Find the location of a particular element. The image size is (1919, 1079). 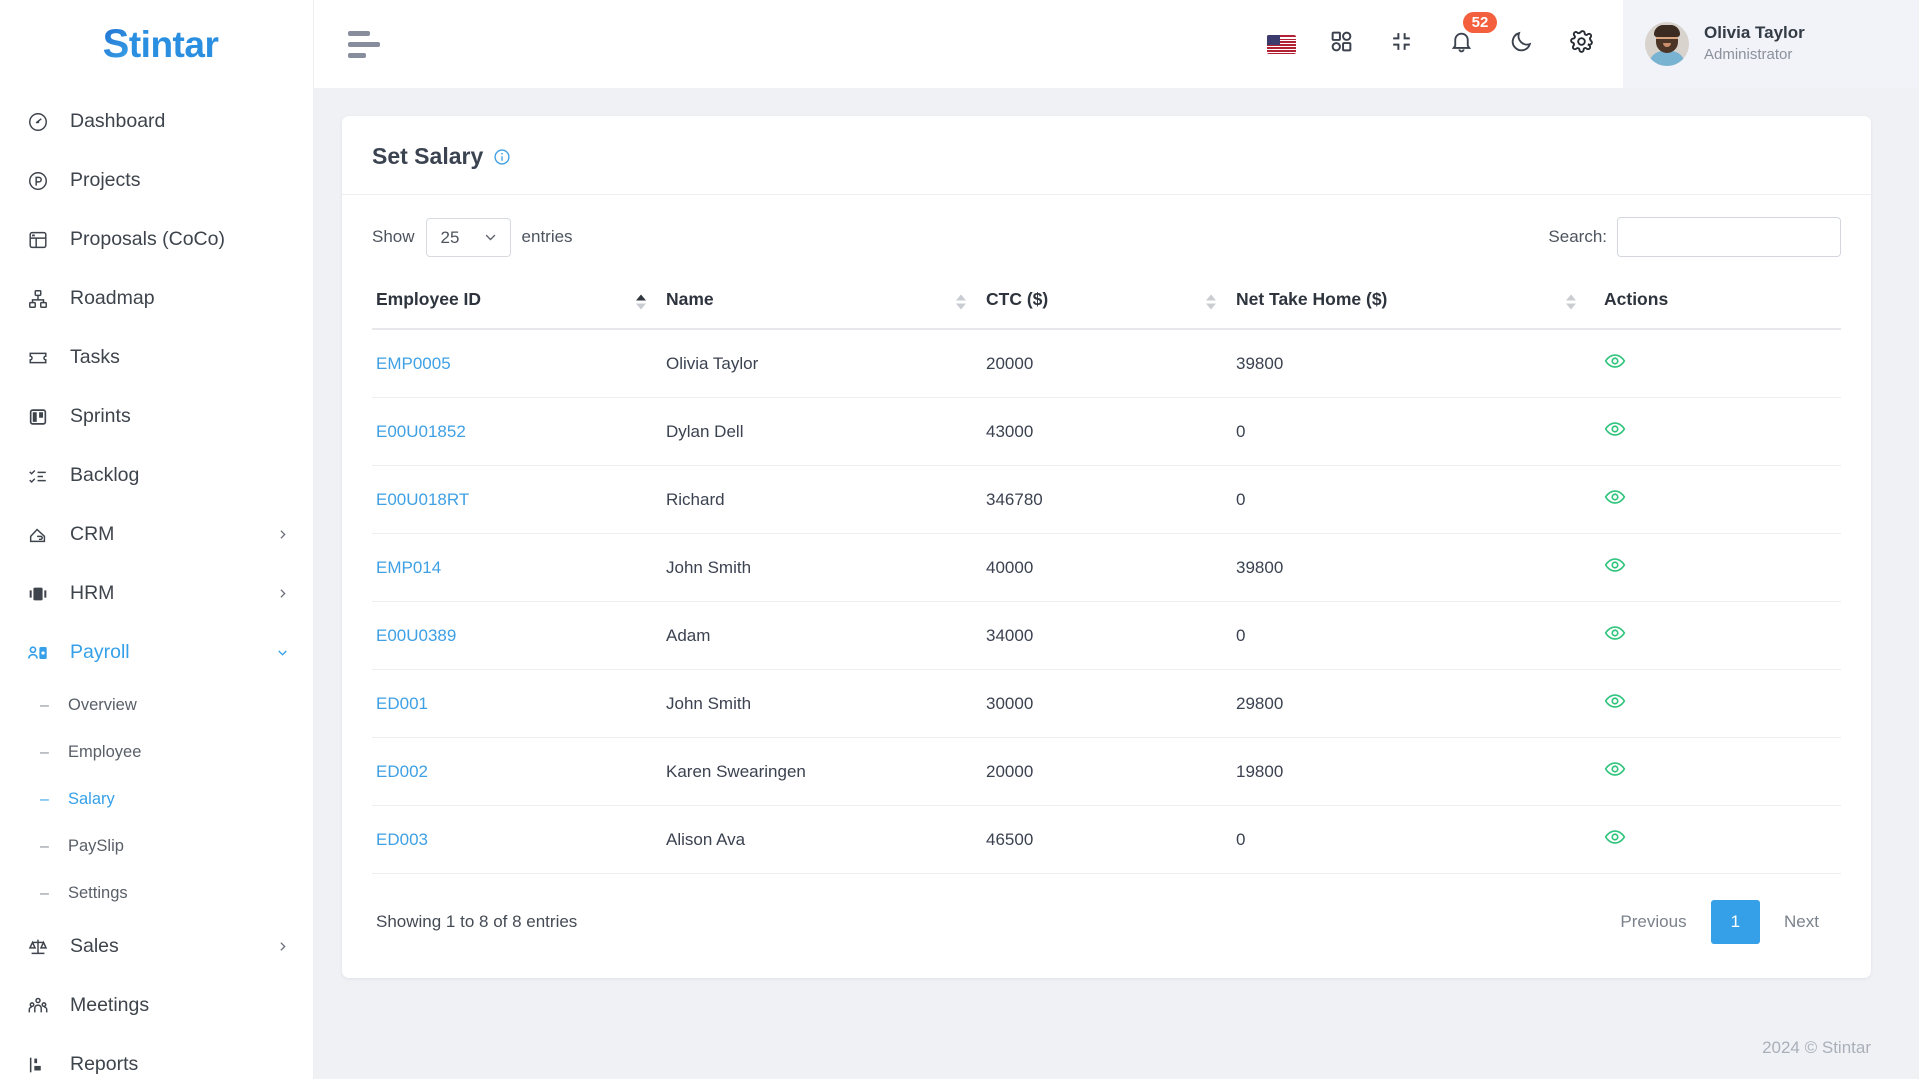

sidebar-item-hrm: HRM is located at coordinates (156, 593).